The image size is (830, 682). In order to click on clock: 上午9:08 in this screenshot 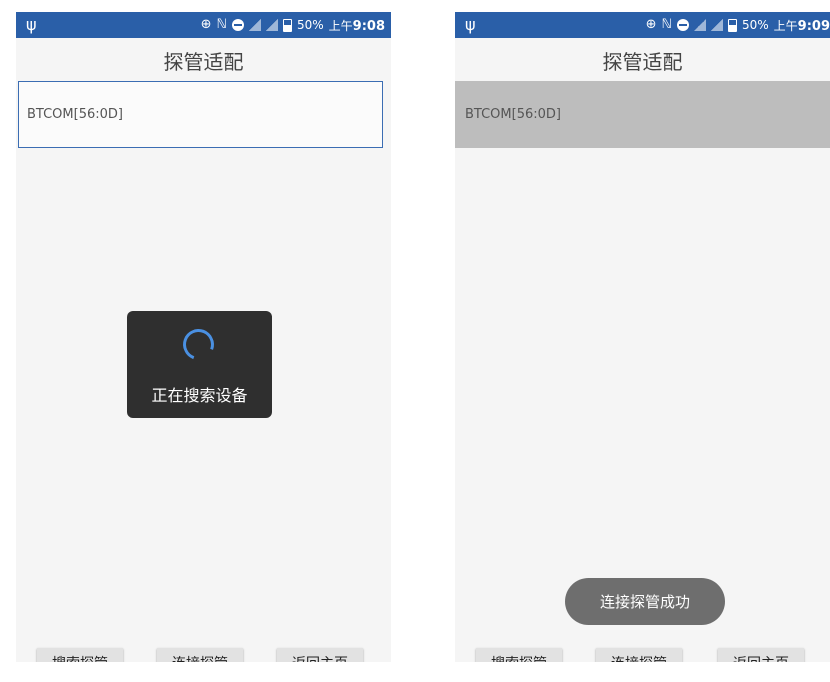, I will do `click(357, 25)`.